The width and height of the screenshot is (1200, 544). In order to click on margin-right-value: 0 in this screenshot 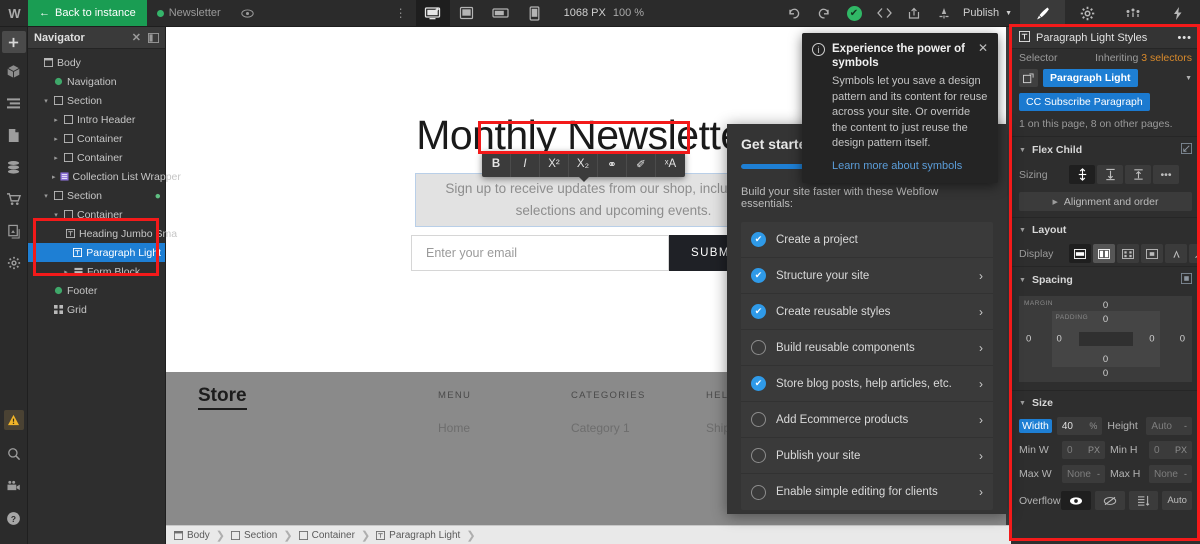, I will do `click(1182, 339)`.